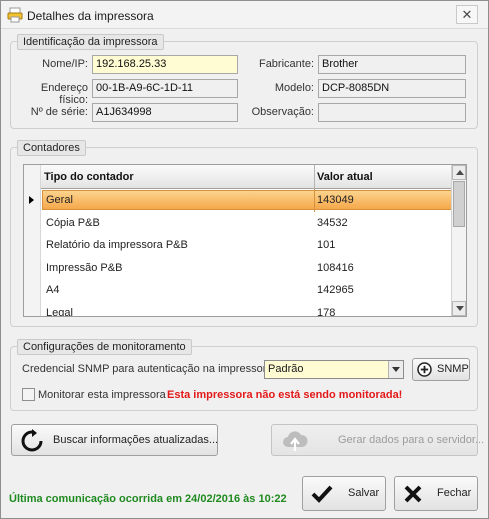 The height and width of the screenshot is (519, 489). I want to click on cell-counter-type: A4, so click(53, 290).